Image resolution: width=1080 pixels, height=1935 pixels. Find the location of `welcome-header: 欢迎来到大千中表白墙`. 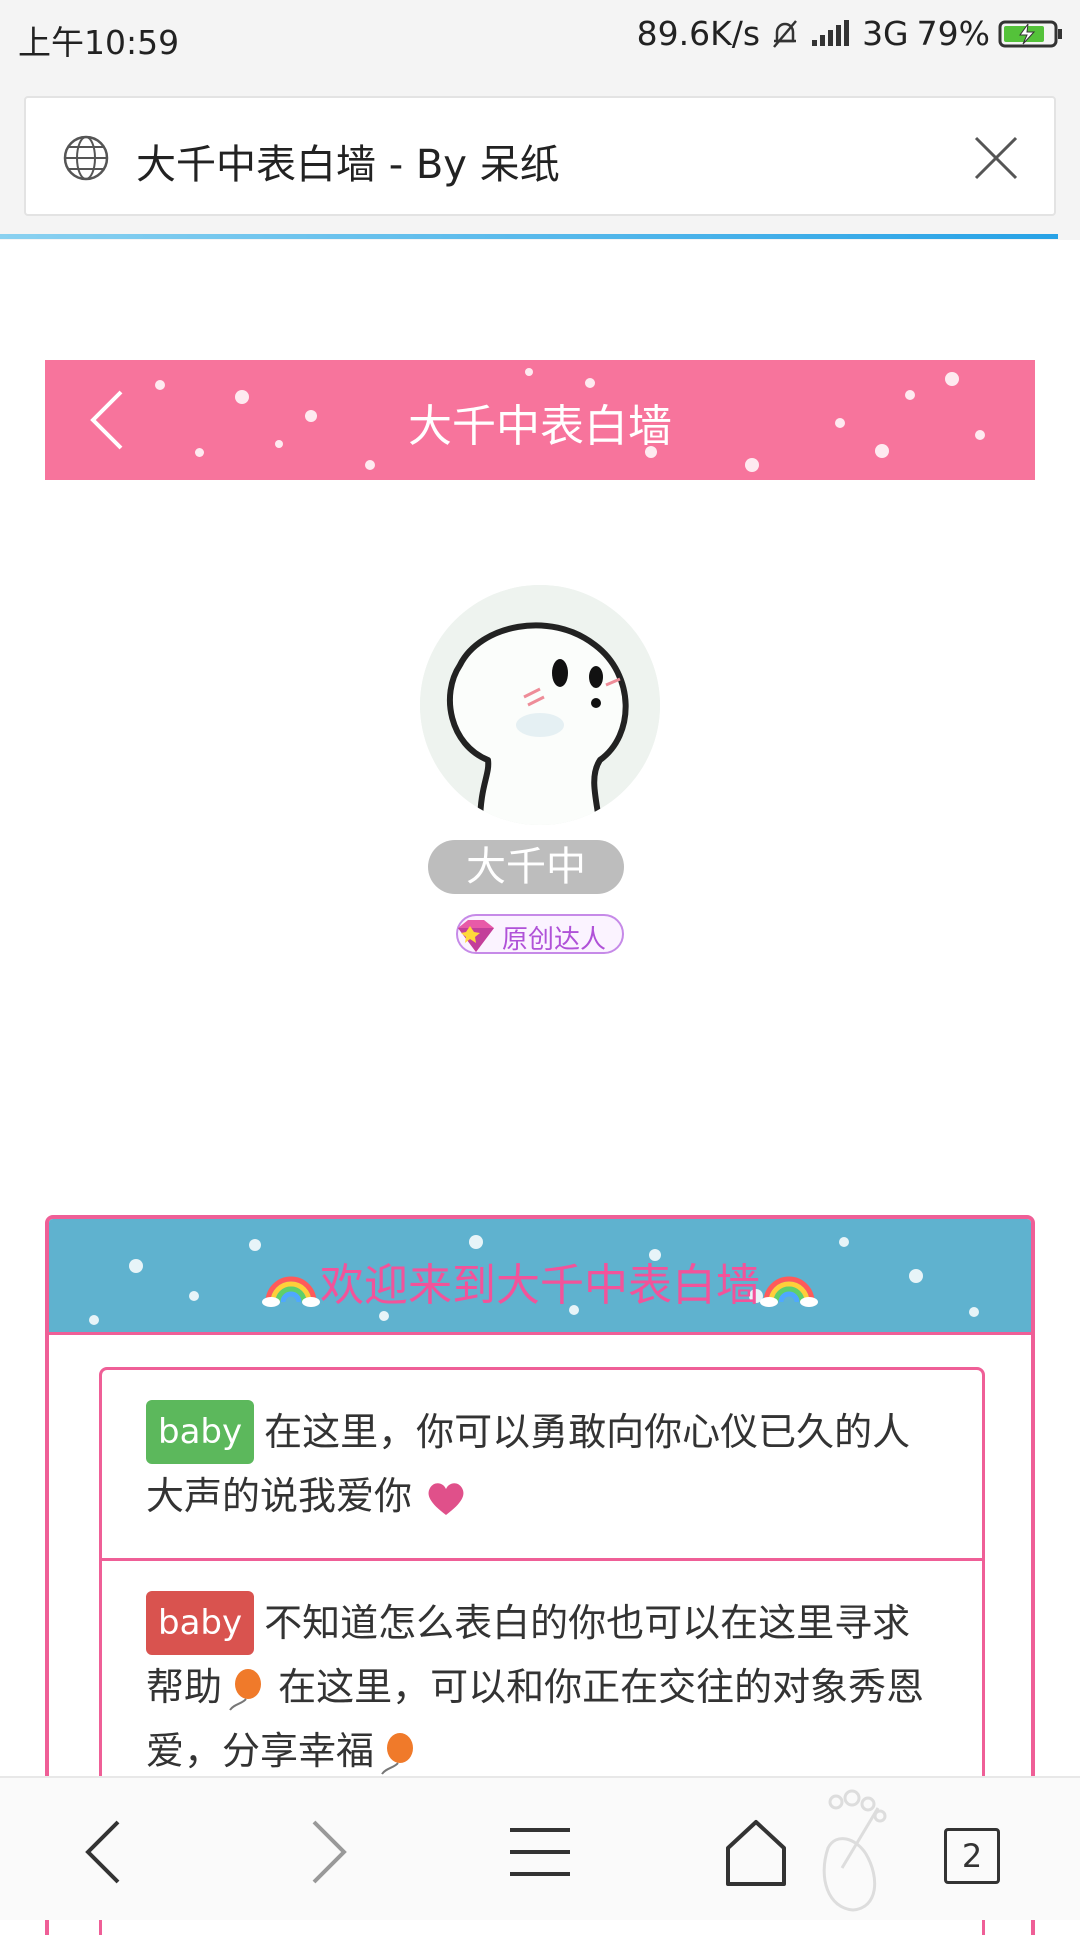

welcome-header: 欢迎来到大千中表白墙 is located at coordinates (540, 1277).